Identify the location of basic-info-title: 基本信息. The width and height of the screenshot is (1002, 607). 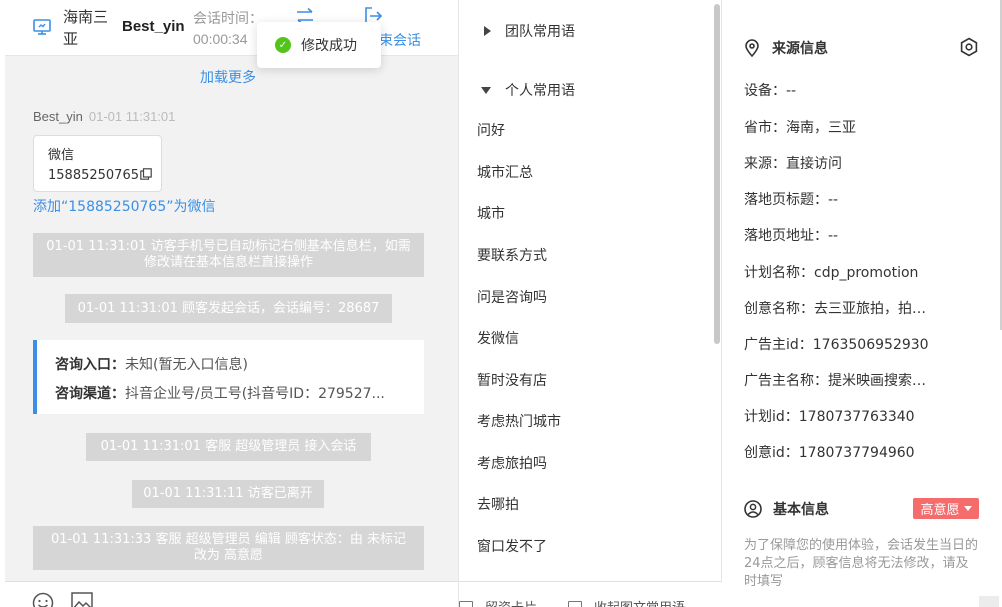
(786, 509).